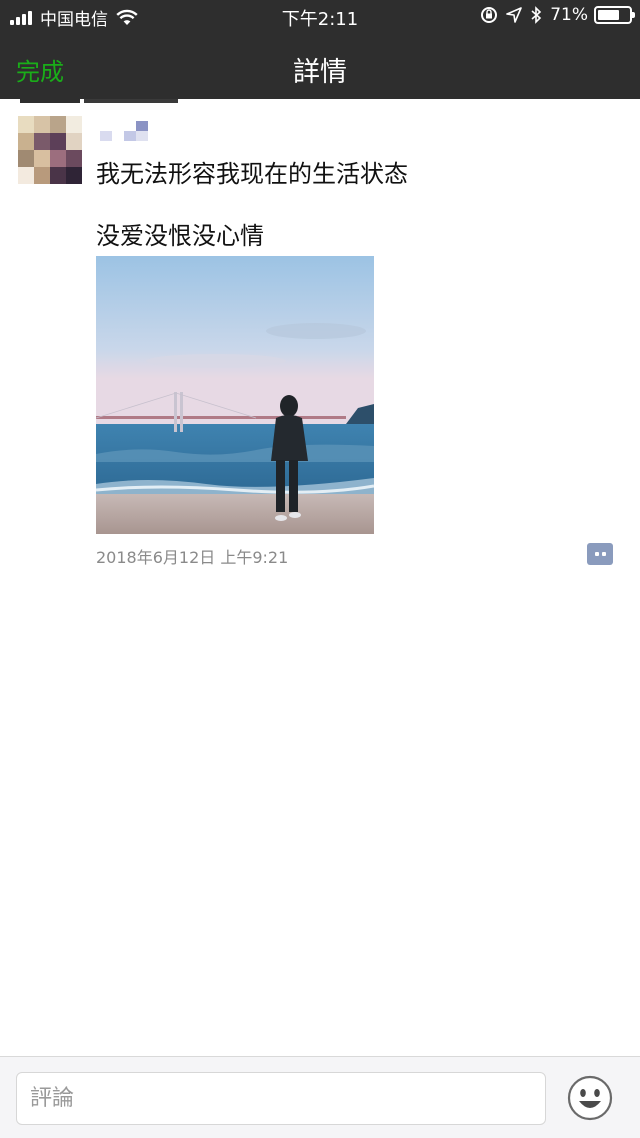 This screenshot has width=640, height=1138. I want to click on avatar, so click(50, 150).